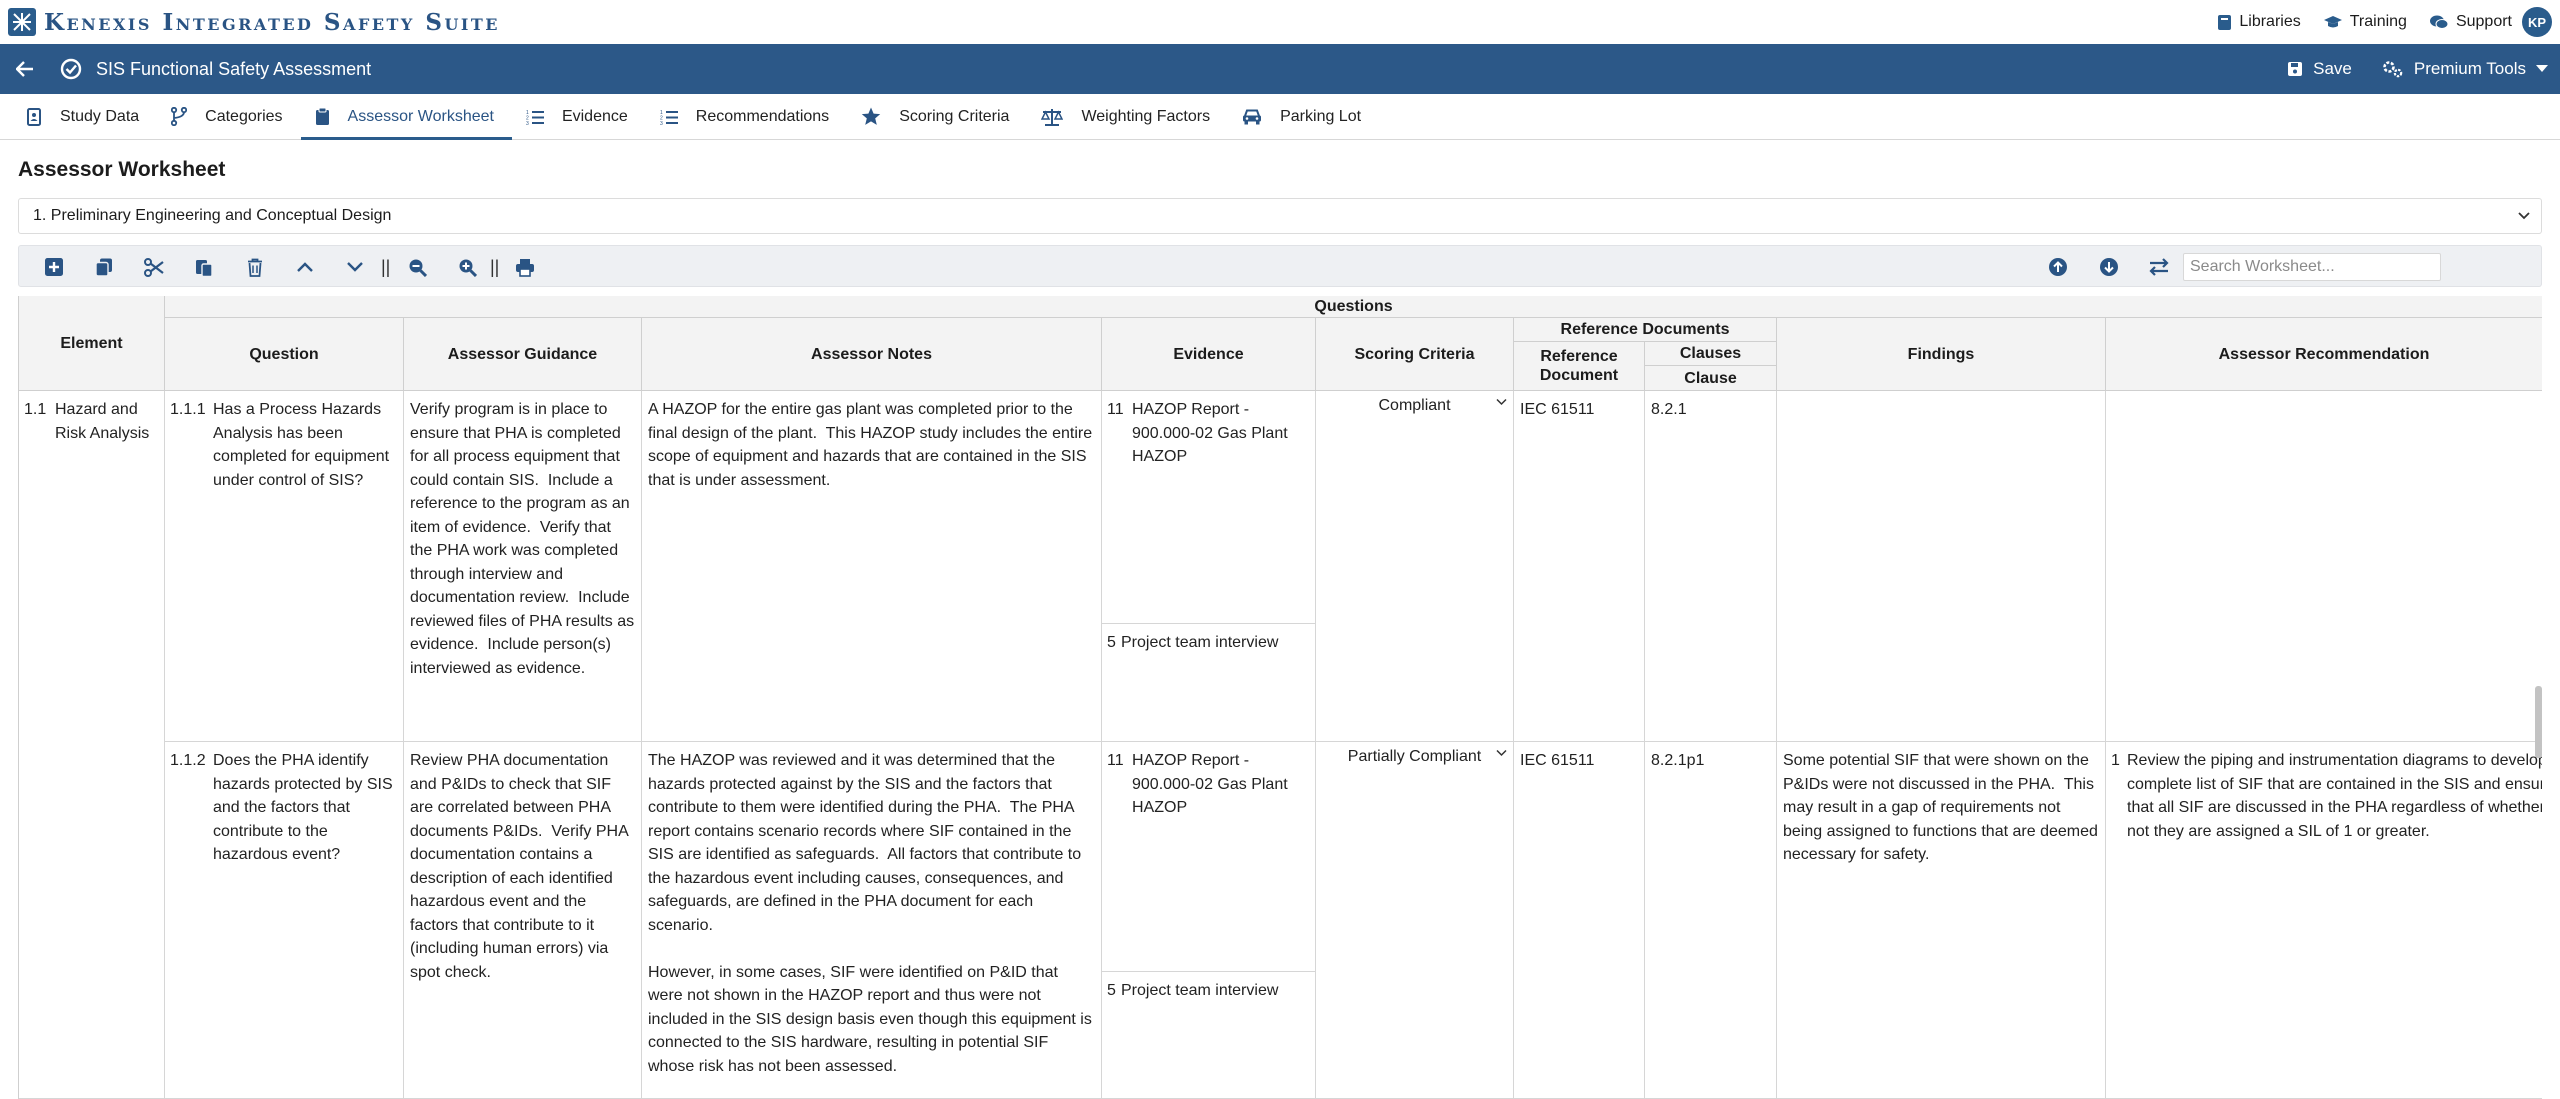 The image size is (2560, 1099). What do you see at coordinates (535, 117) in the screenshot?
I see `list-ordered-icon: 123` at bounding box center [535, 117].